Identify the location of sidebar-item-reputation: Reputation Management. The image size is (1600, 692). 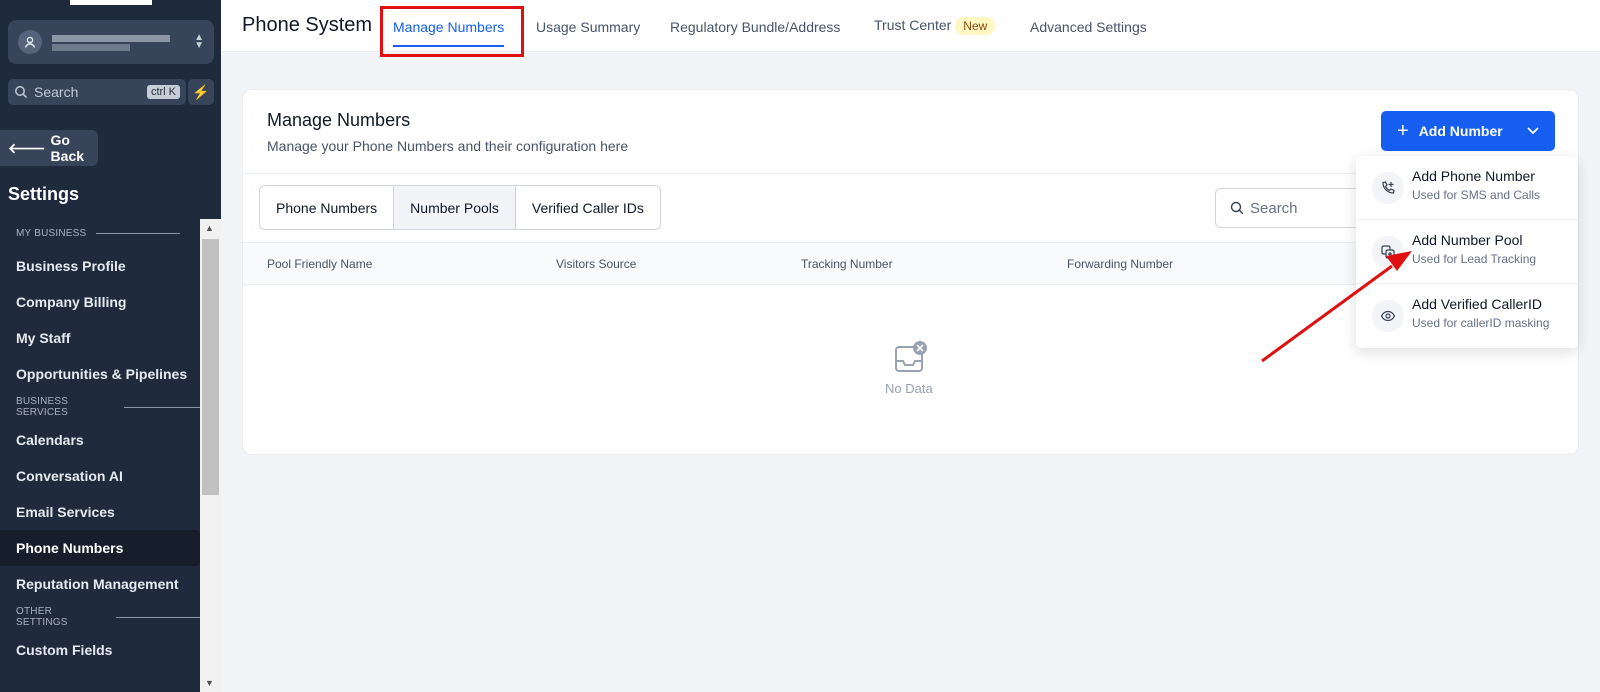
(100, 584).